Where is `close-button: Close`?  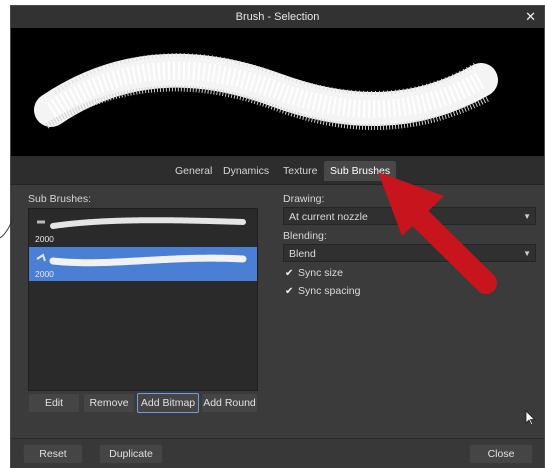
close-button: Close is located at coordinates (501, 454).